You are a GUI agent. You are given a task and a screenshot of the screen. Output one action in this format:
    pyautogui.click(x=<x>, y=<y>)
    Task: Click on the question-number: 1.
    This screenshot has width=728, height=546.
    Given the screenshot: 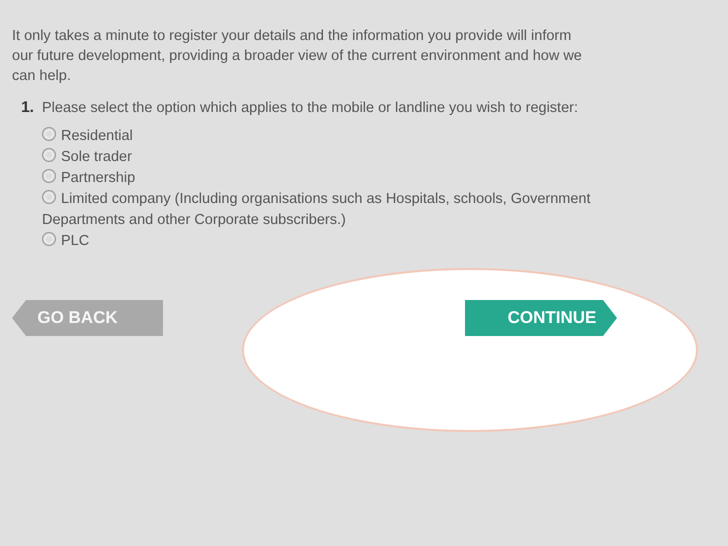 What is the action you would take?
    pyautogui.click(x=27, y=108)
    